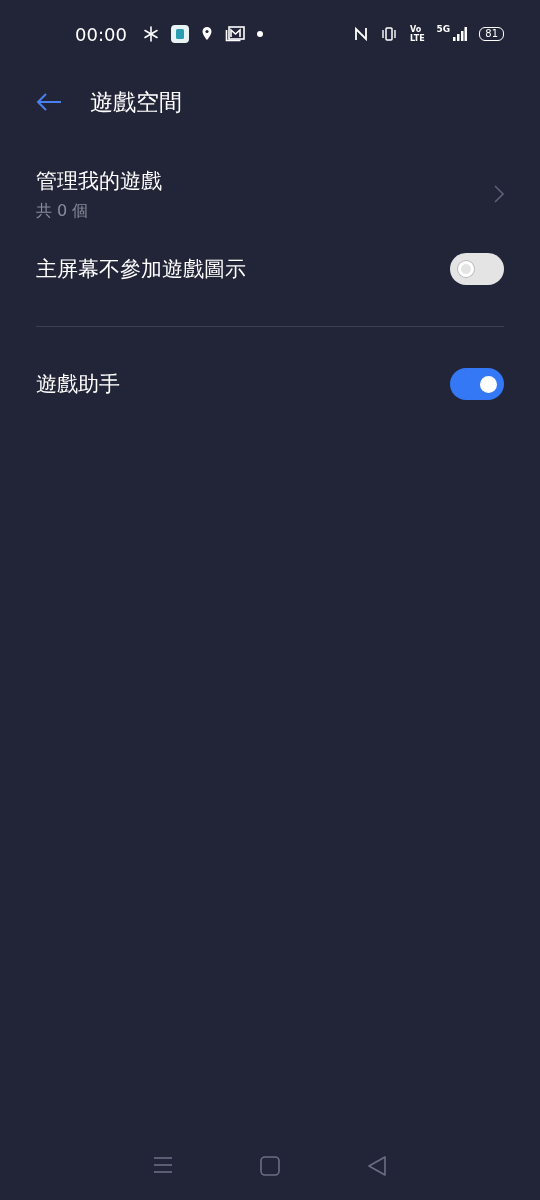 The width and height of the screenshot is (540, 1200). What do you see at coordinates (460, 34) in the screenshot?
I see `signal-icon` at bounding box center [460, 34].